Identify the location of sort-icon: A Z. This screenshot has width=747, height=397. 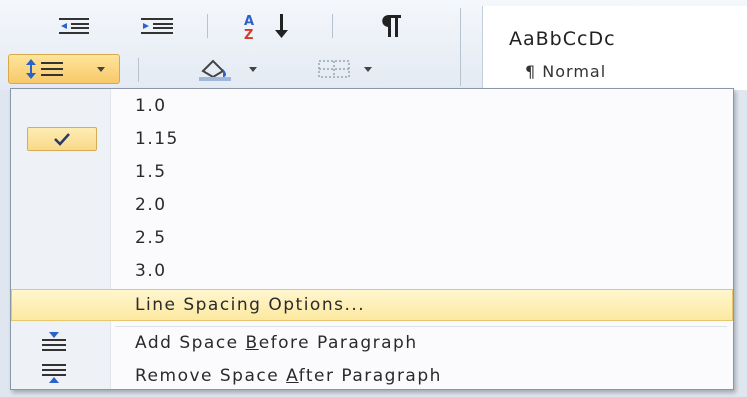
(266, 27).